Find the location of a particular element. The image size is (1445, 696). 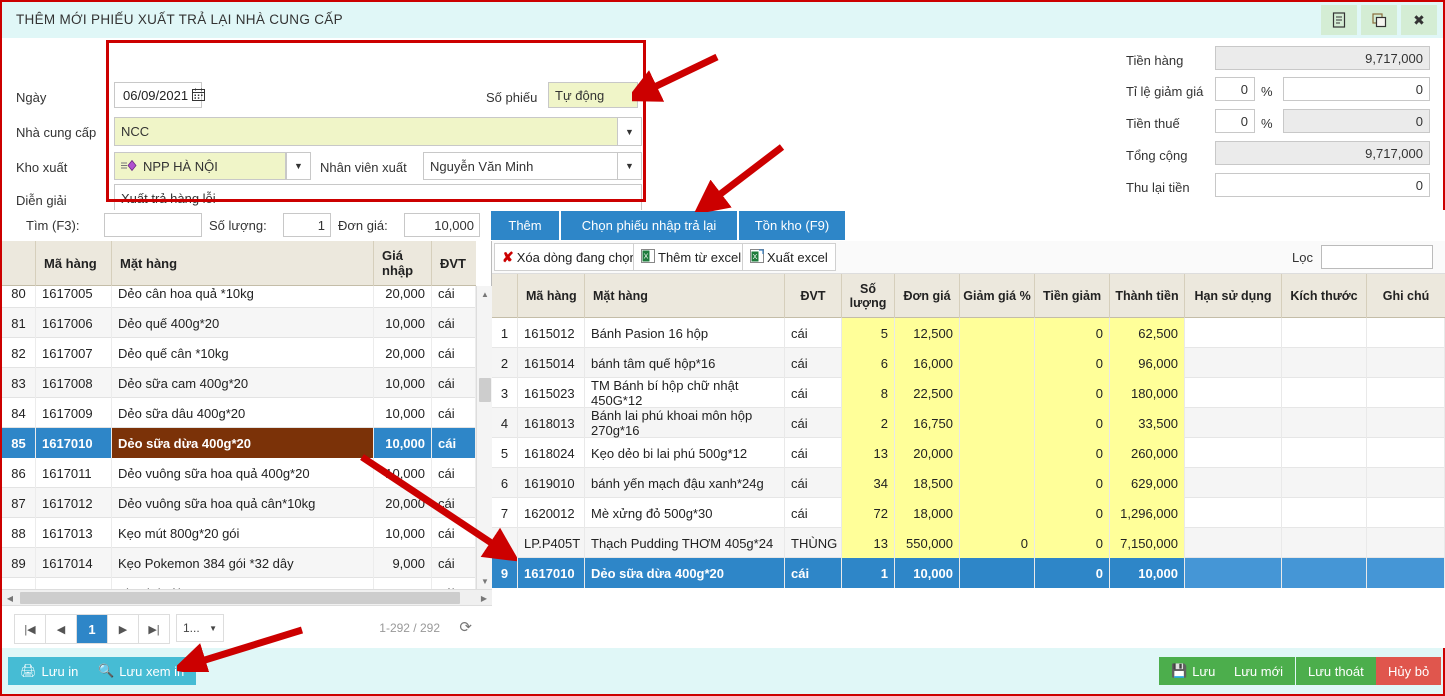

cell-idx: 82 is located at coordinates (19, 353).